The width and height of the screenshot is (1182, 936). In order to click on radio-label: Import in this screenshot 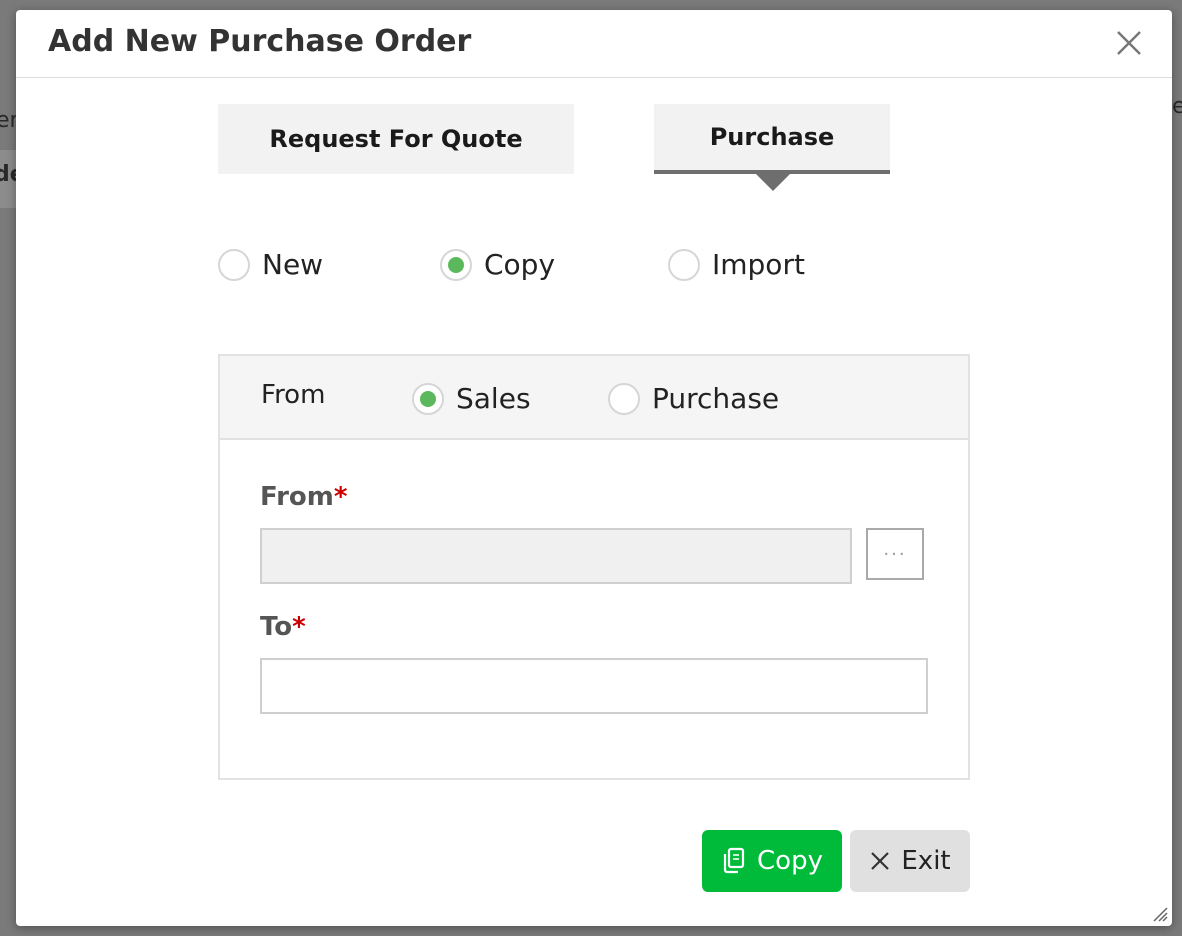, I will do `click(758, 264)`.